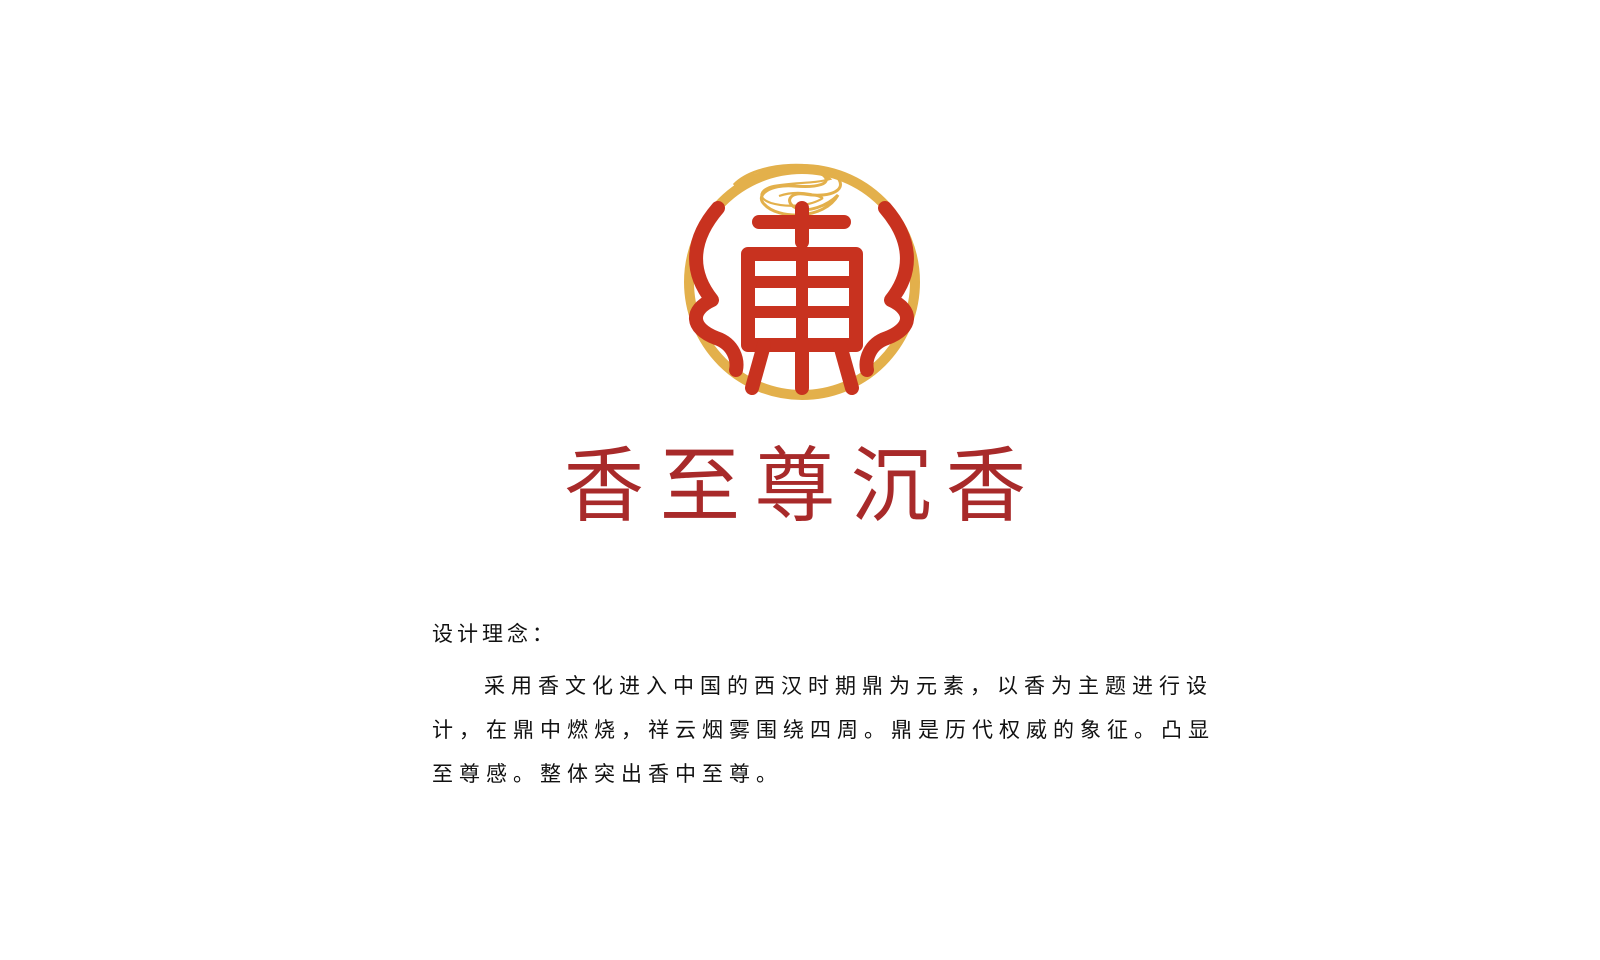 This screenshot has height=960, width=1600. I want to click on logo-emblem, so click(801, 280).